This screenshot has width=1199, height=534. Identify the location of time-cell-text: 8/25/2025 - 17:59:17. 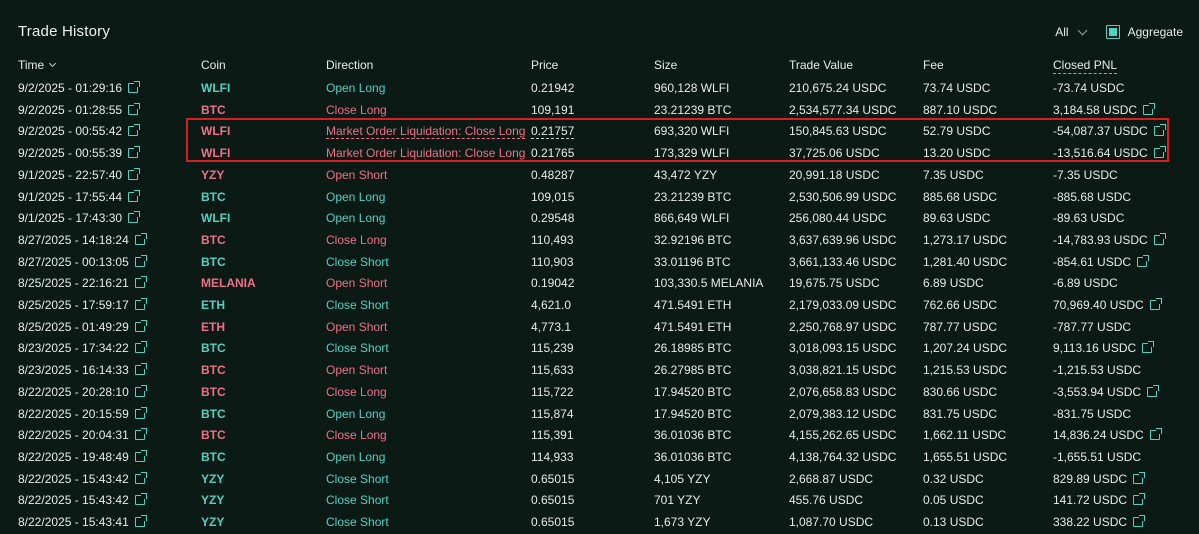
(73, 305).